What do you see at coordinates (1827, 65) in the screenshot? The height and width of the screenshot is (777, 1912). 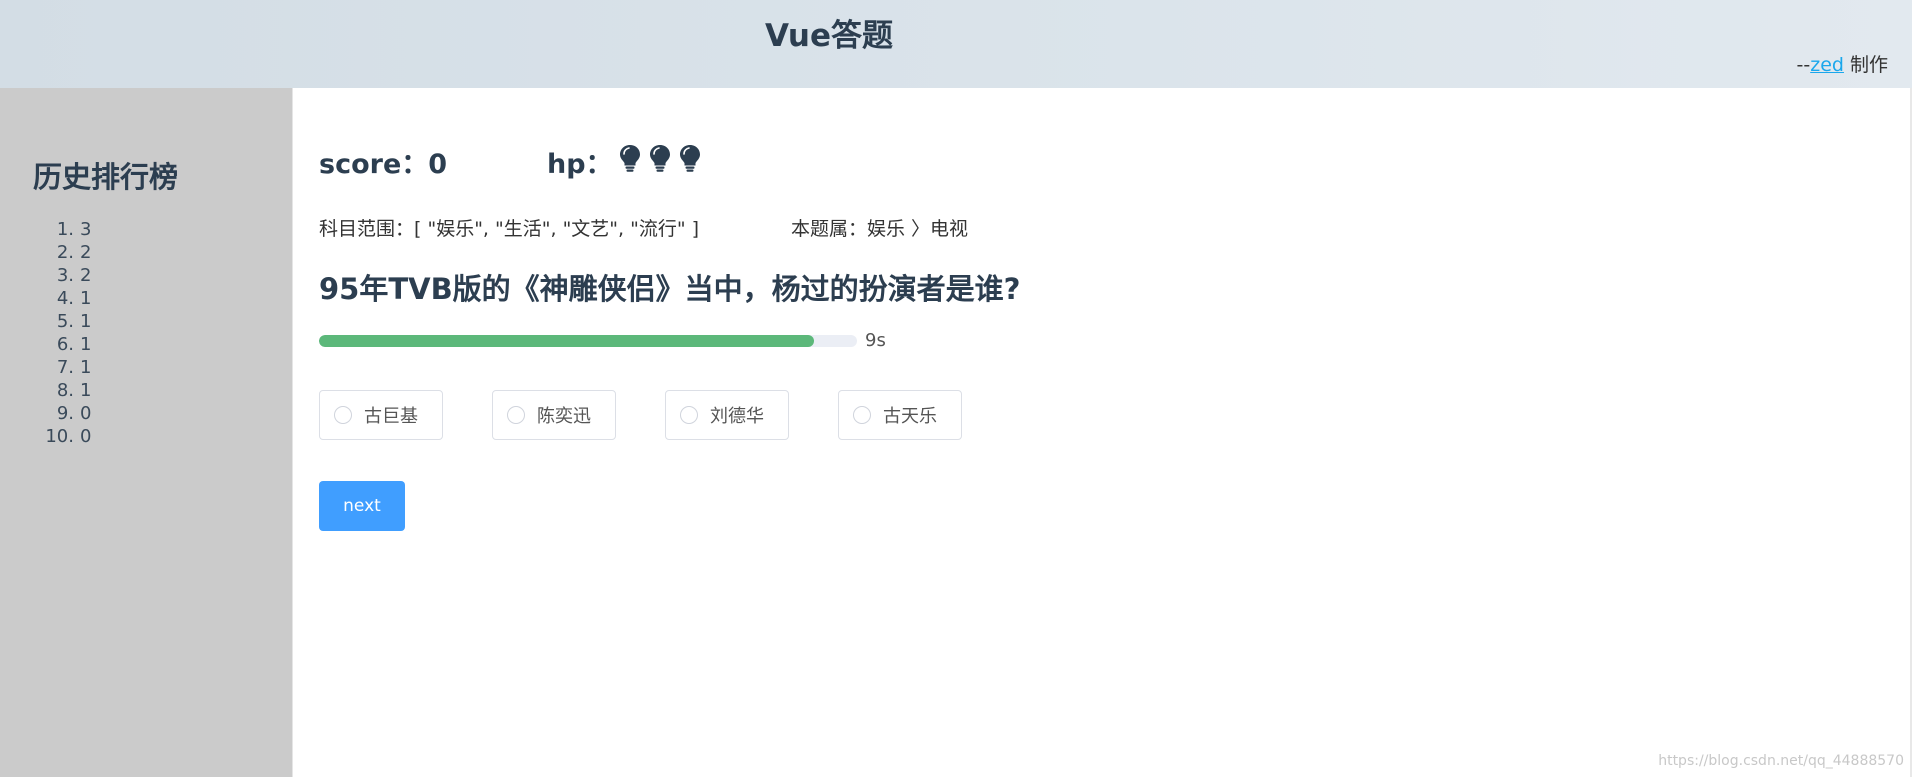 I see `author-link: zed` at bounding box center [1827, 65].